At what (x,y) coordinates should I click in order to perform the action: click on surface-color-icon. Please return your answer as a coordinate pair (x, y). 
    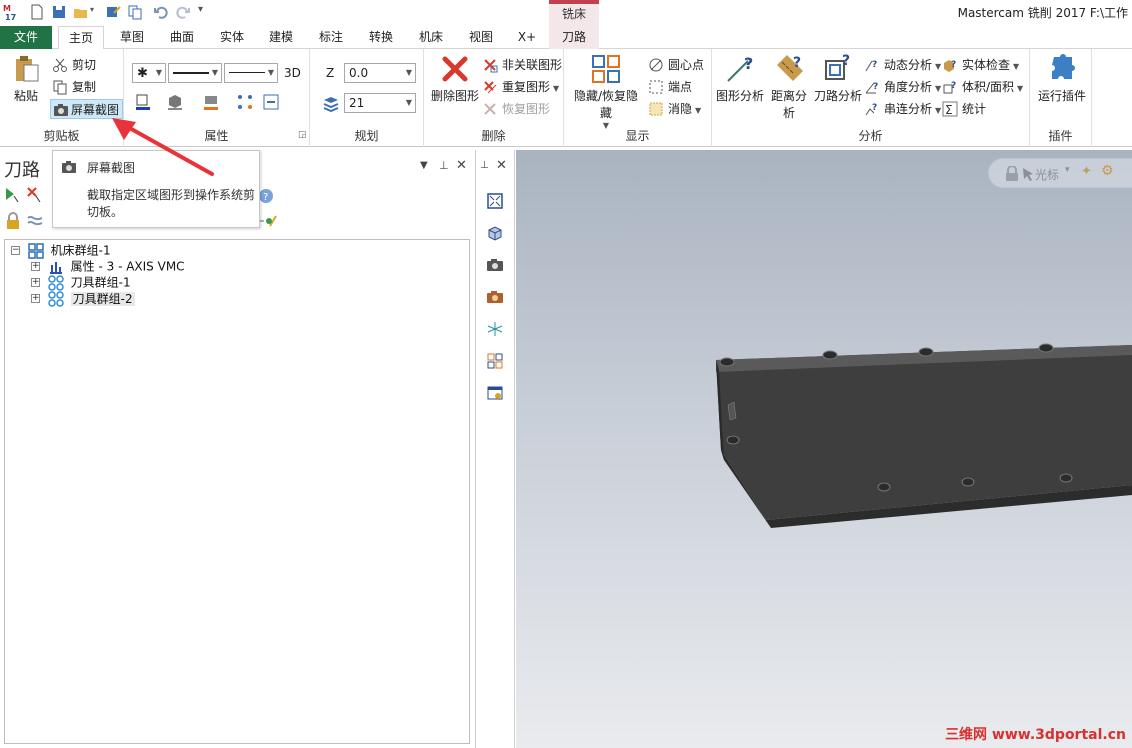
    Looking at the image, I should click on (211, 102).